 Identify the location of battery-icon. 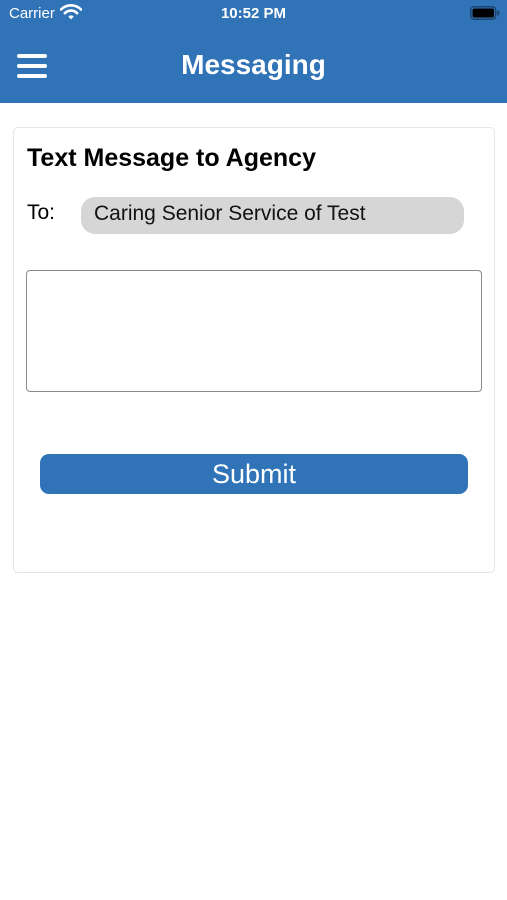
(485, 13).